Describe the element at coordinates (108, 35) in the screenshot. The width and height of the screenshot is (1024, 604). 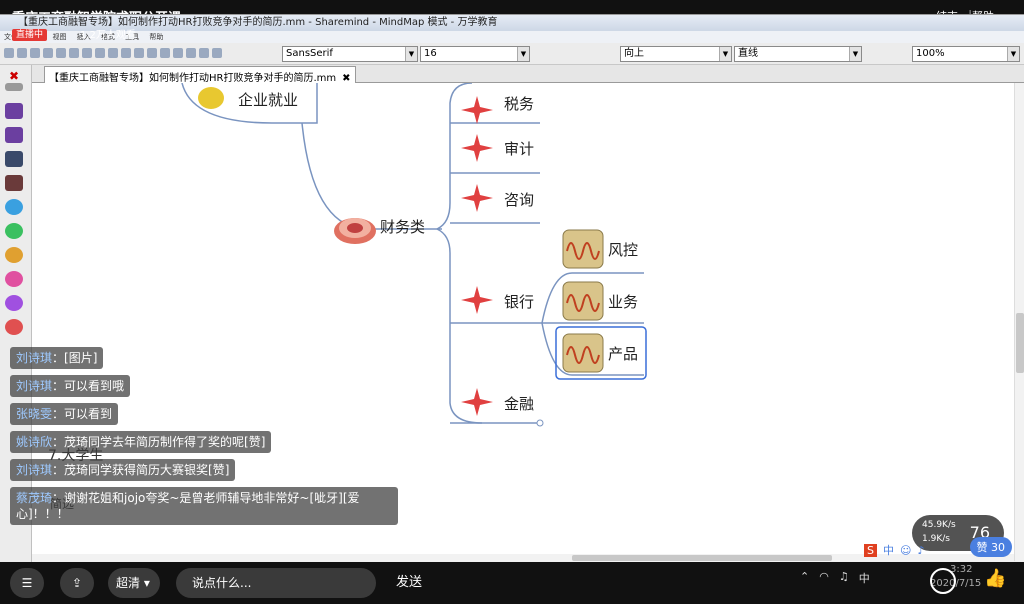
I see `viewer-count: 1.2万人观看` at that location.